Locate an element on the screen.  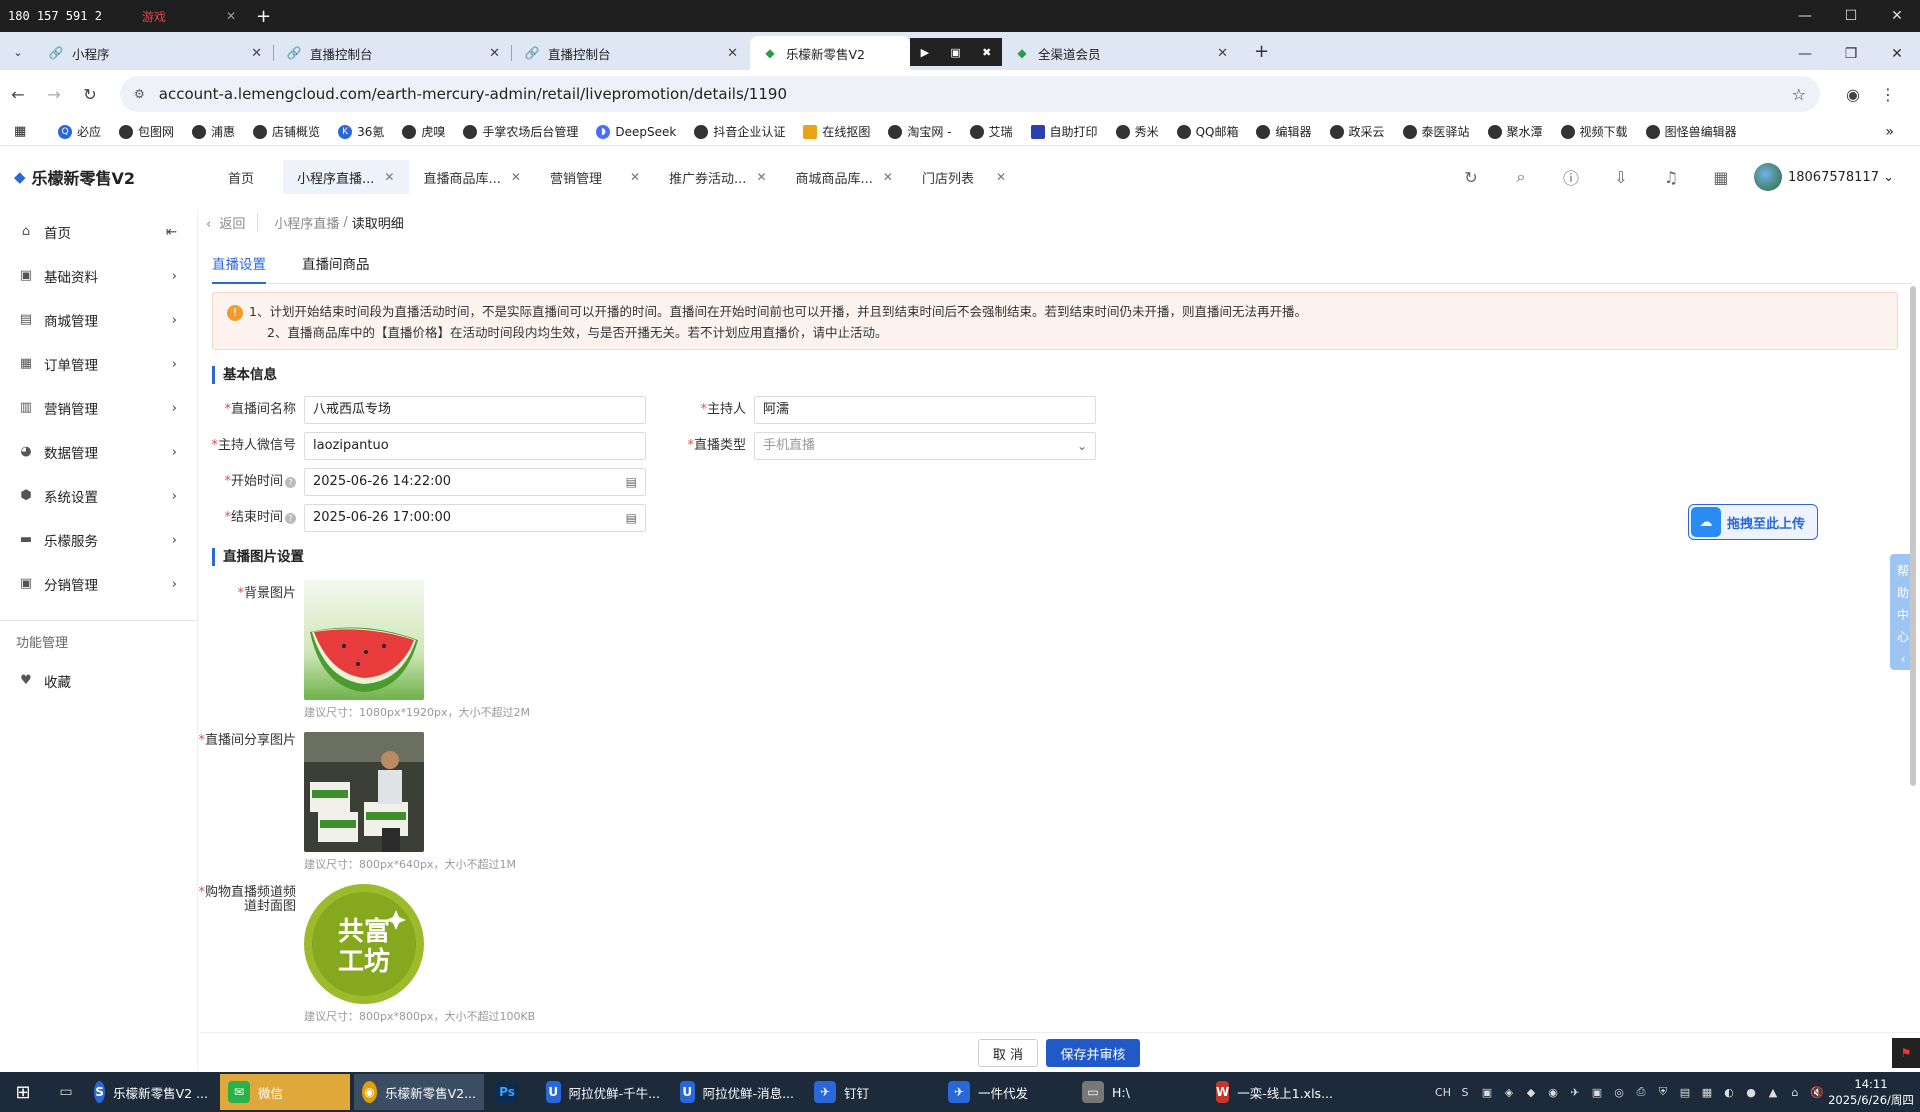
tray-app-icon: ✈ is located at coordinates (1575, 1092).